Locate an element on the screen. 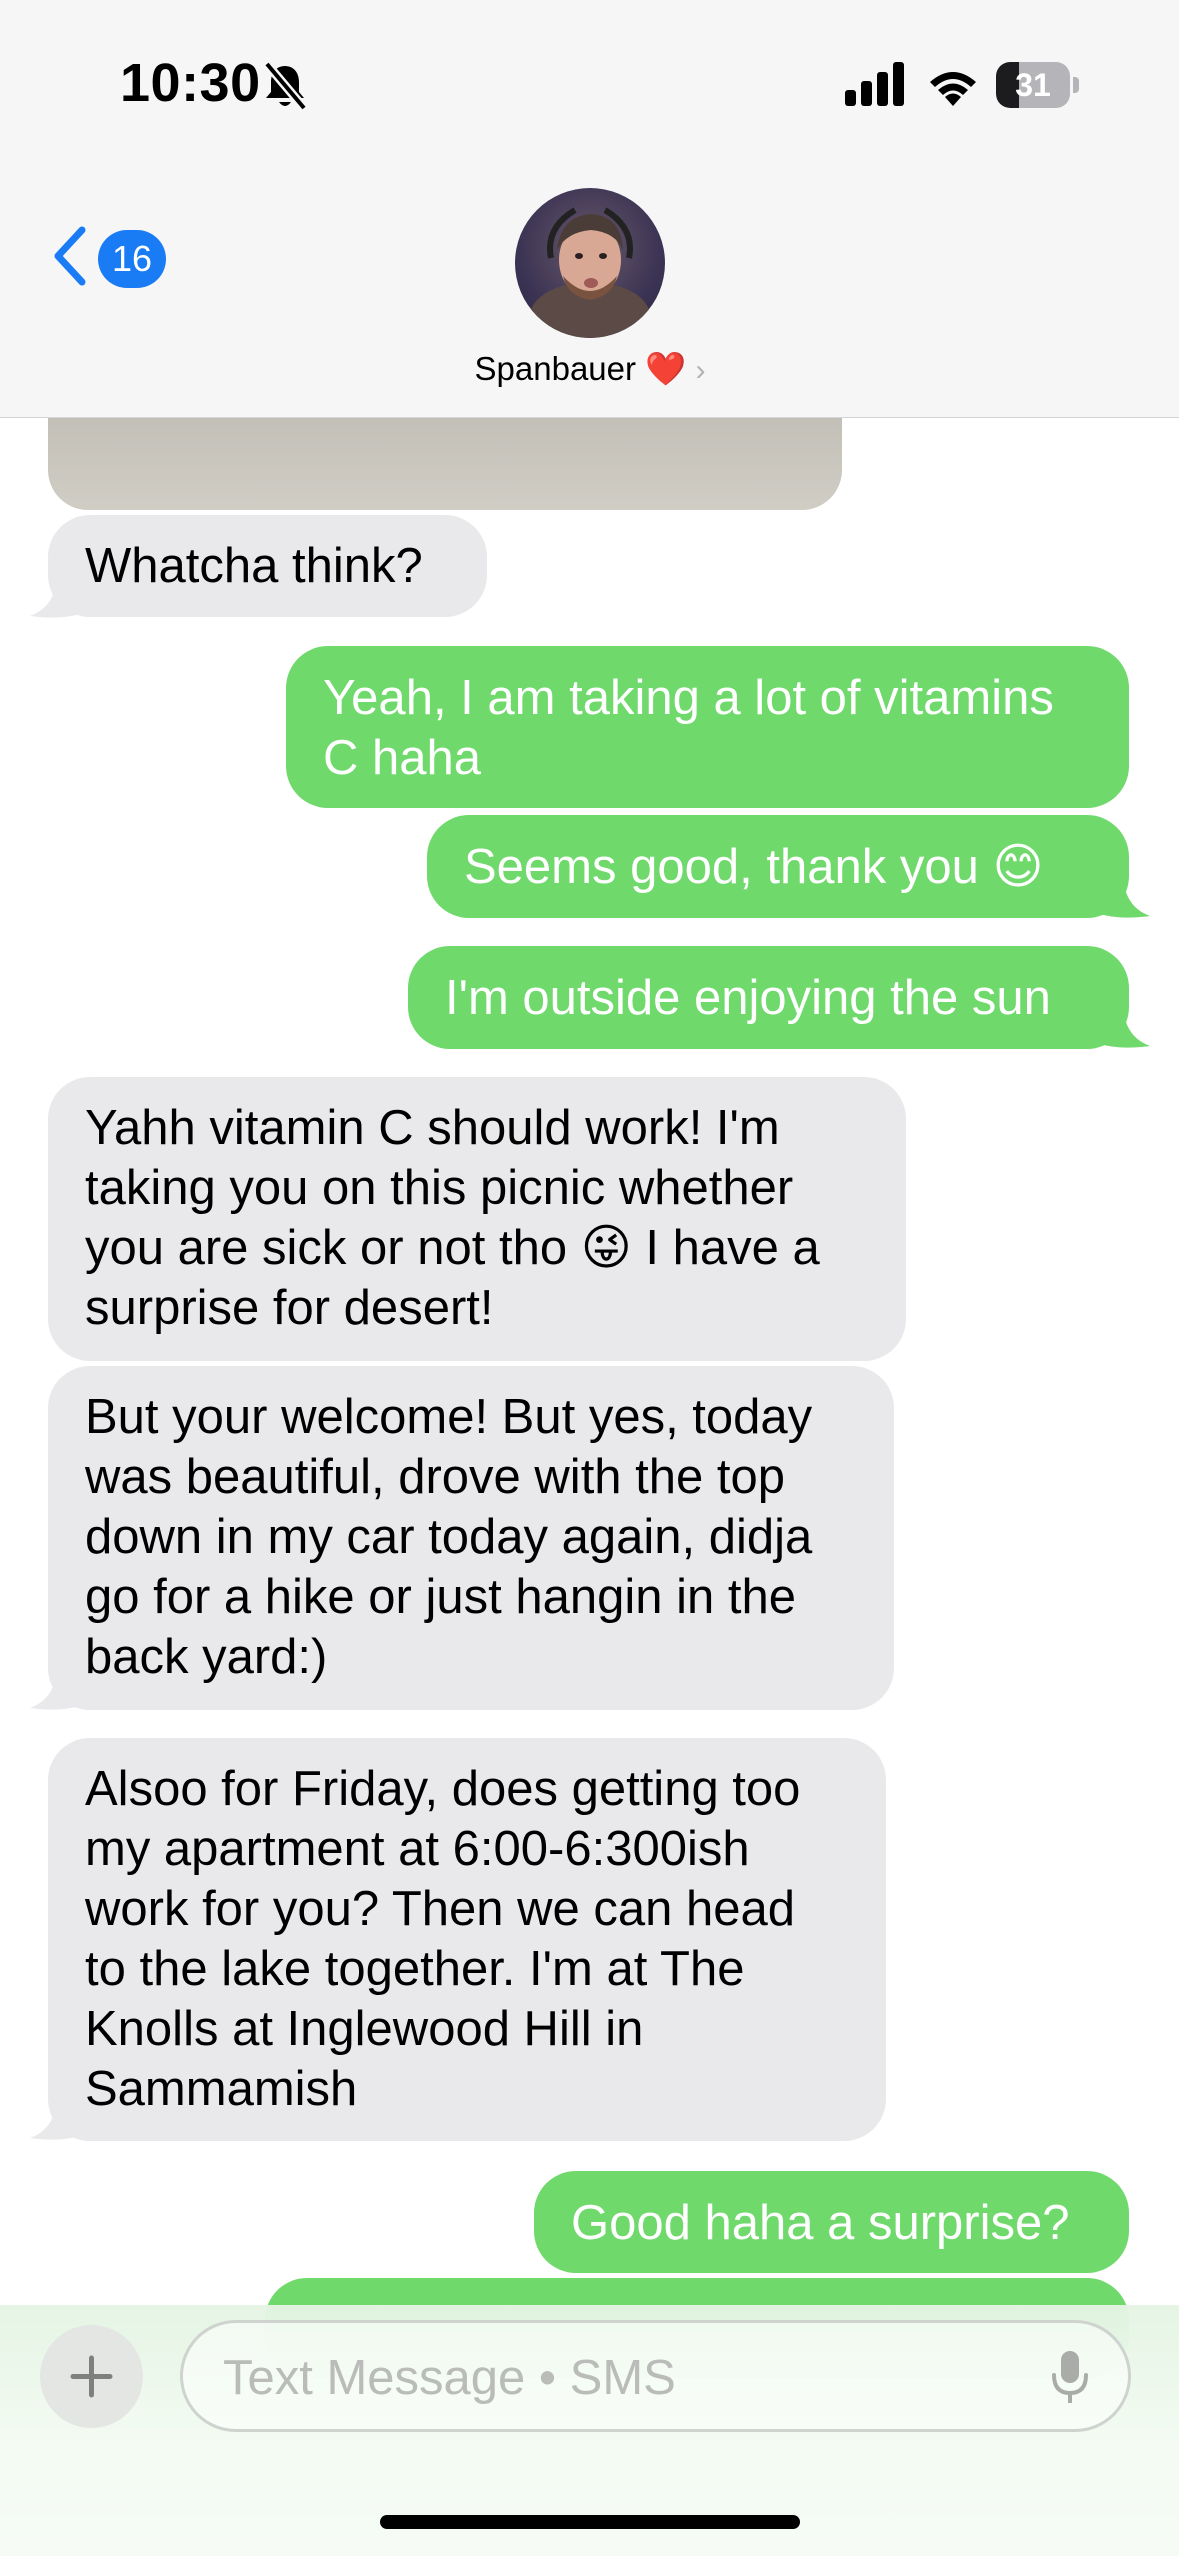 The image size is (1179, 2556). message-input: Text Message • SMS is located at coordinates (655, 2376).